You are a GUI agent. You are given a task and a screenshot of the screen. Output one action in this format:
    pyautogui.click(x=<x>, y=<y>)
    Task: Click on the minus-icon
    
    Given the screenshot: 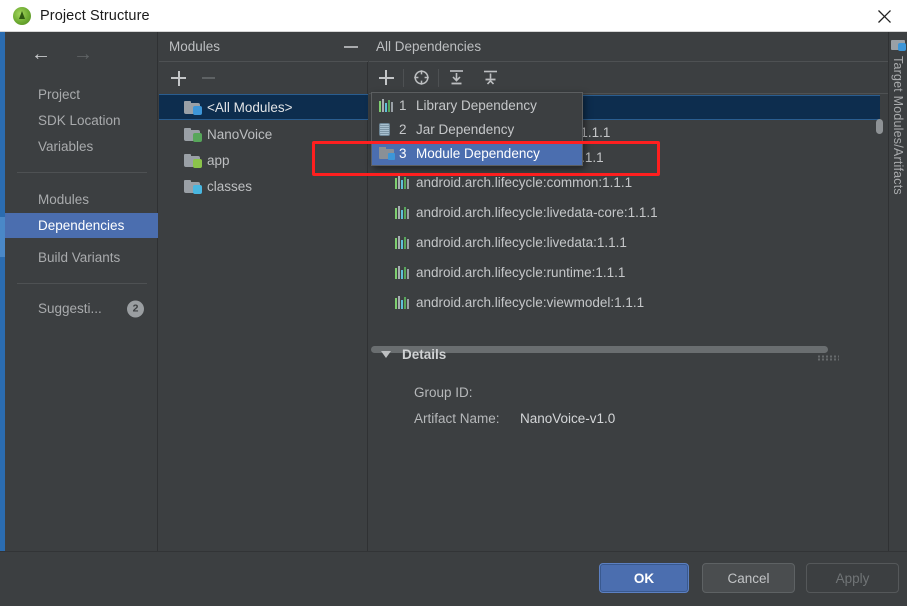 What is the action you would take?
    pyautogui.click(x=208, y=78)
    